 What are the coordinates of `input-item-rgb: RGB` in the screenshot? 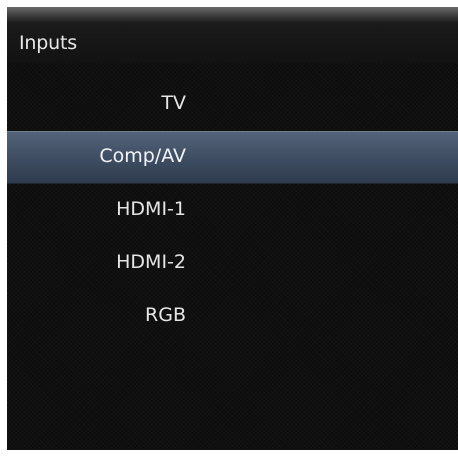 It's located at (232, 316).